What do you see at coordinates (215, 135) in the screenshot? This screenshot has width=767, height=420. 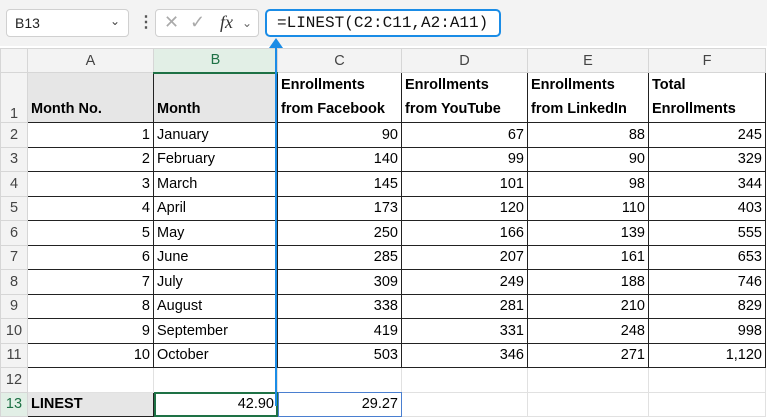 I see `data-cell: January` at bounding box center [215, 135].